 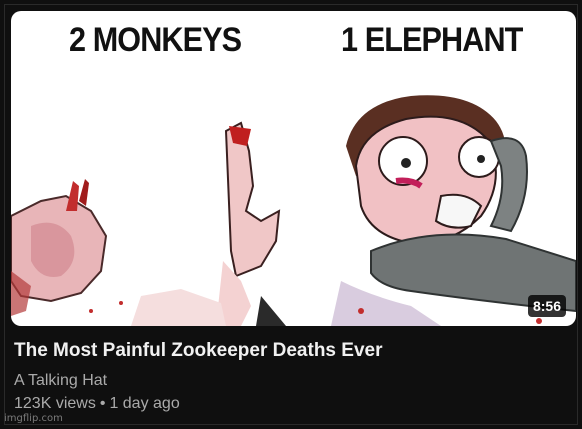 I want to click on channel-name: A Talking Hat, so click(x=60, y=381).